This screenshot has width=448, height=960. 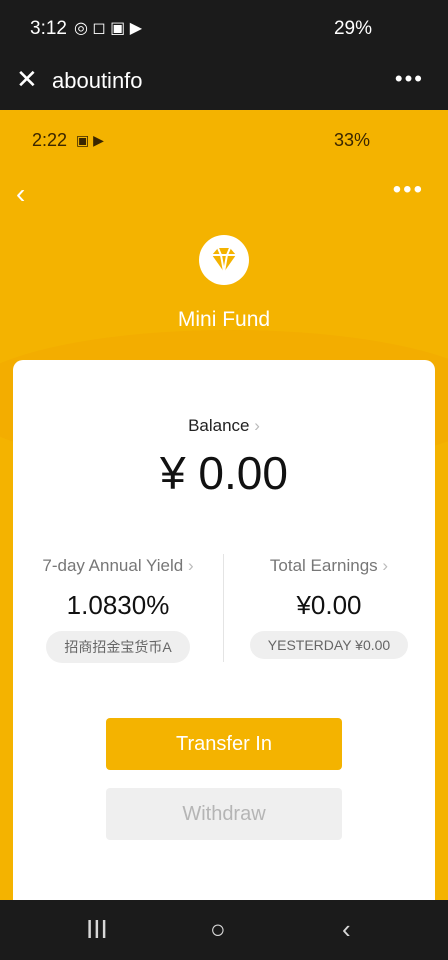 I want to click on status-icons: ◎ ◻ ▣ ▶, so click(x=108, y=28).